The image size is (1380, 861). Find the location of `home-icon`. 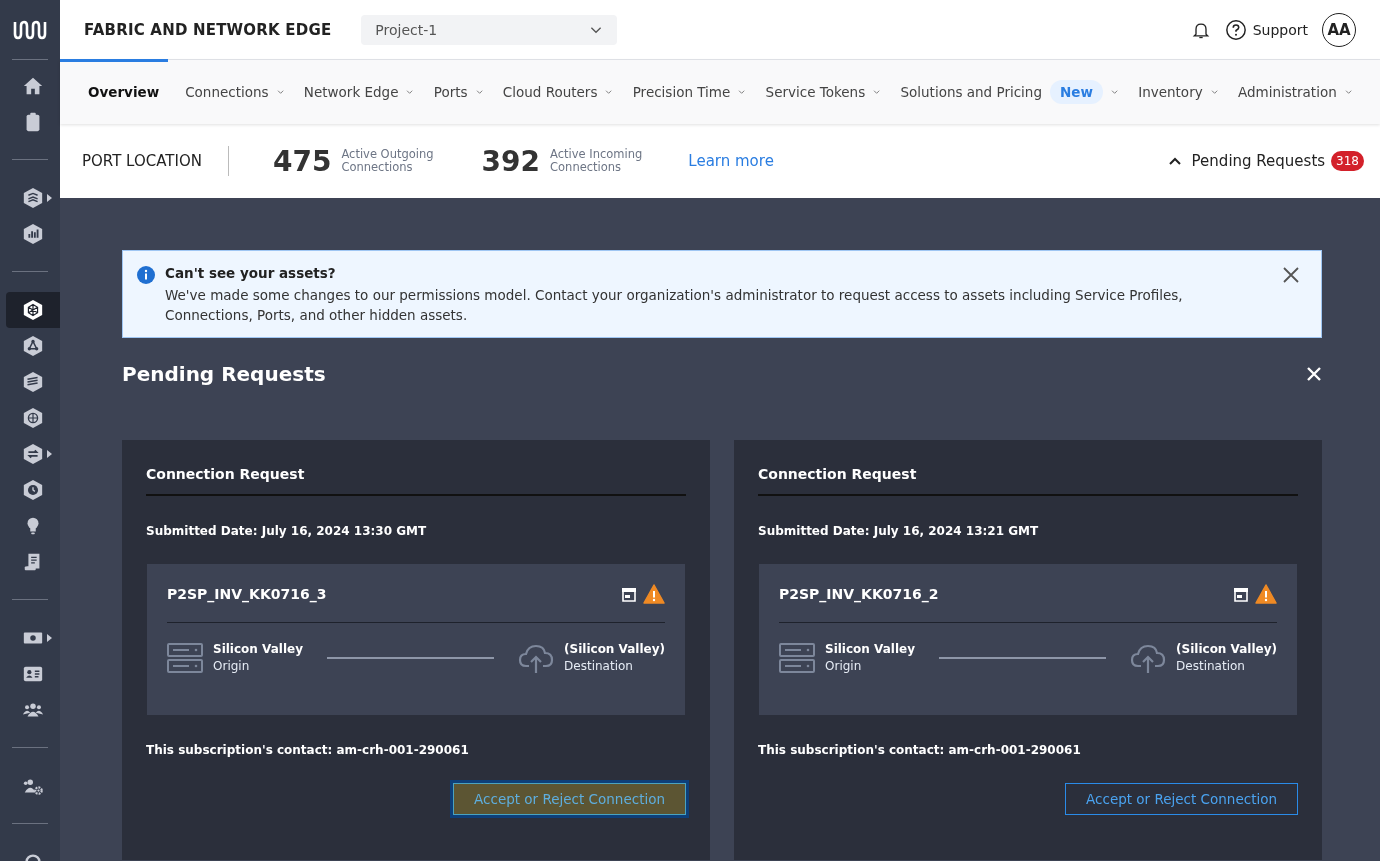

home-icon is located at coordinates (33, 86).